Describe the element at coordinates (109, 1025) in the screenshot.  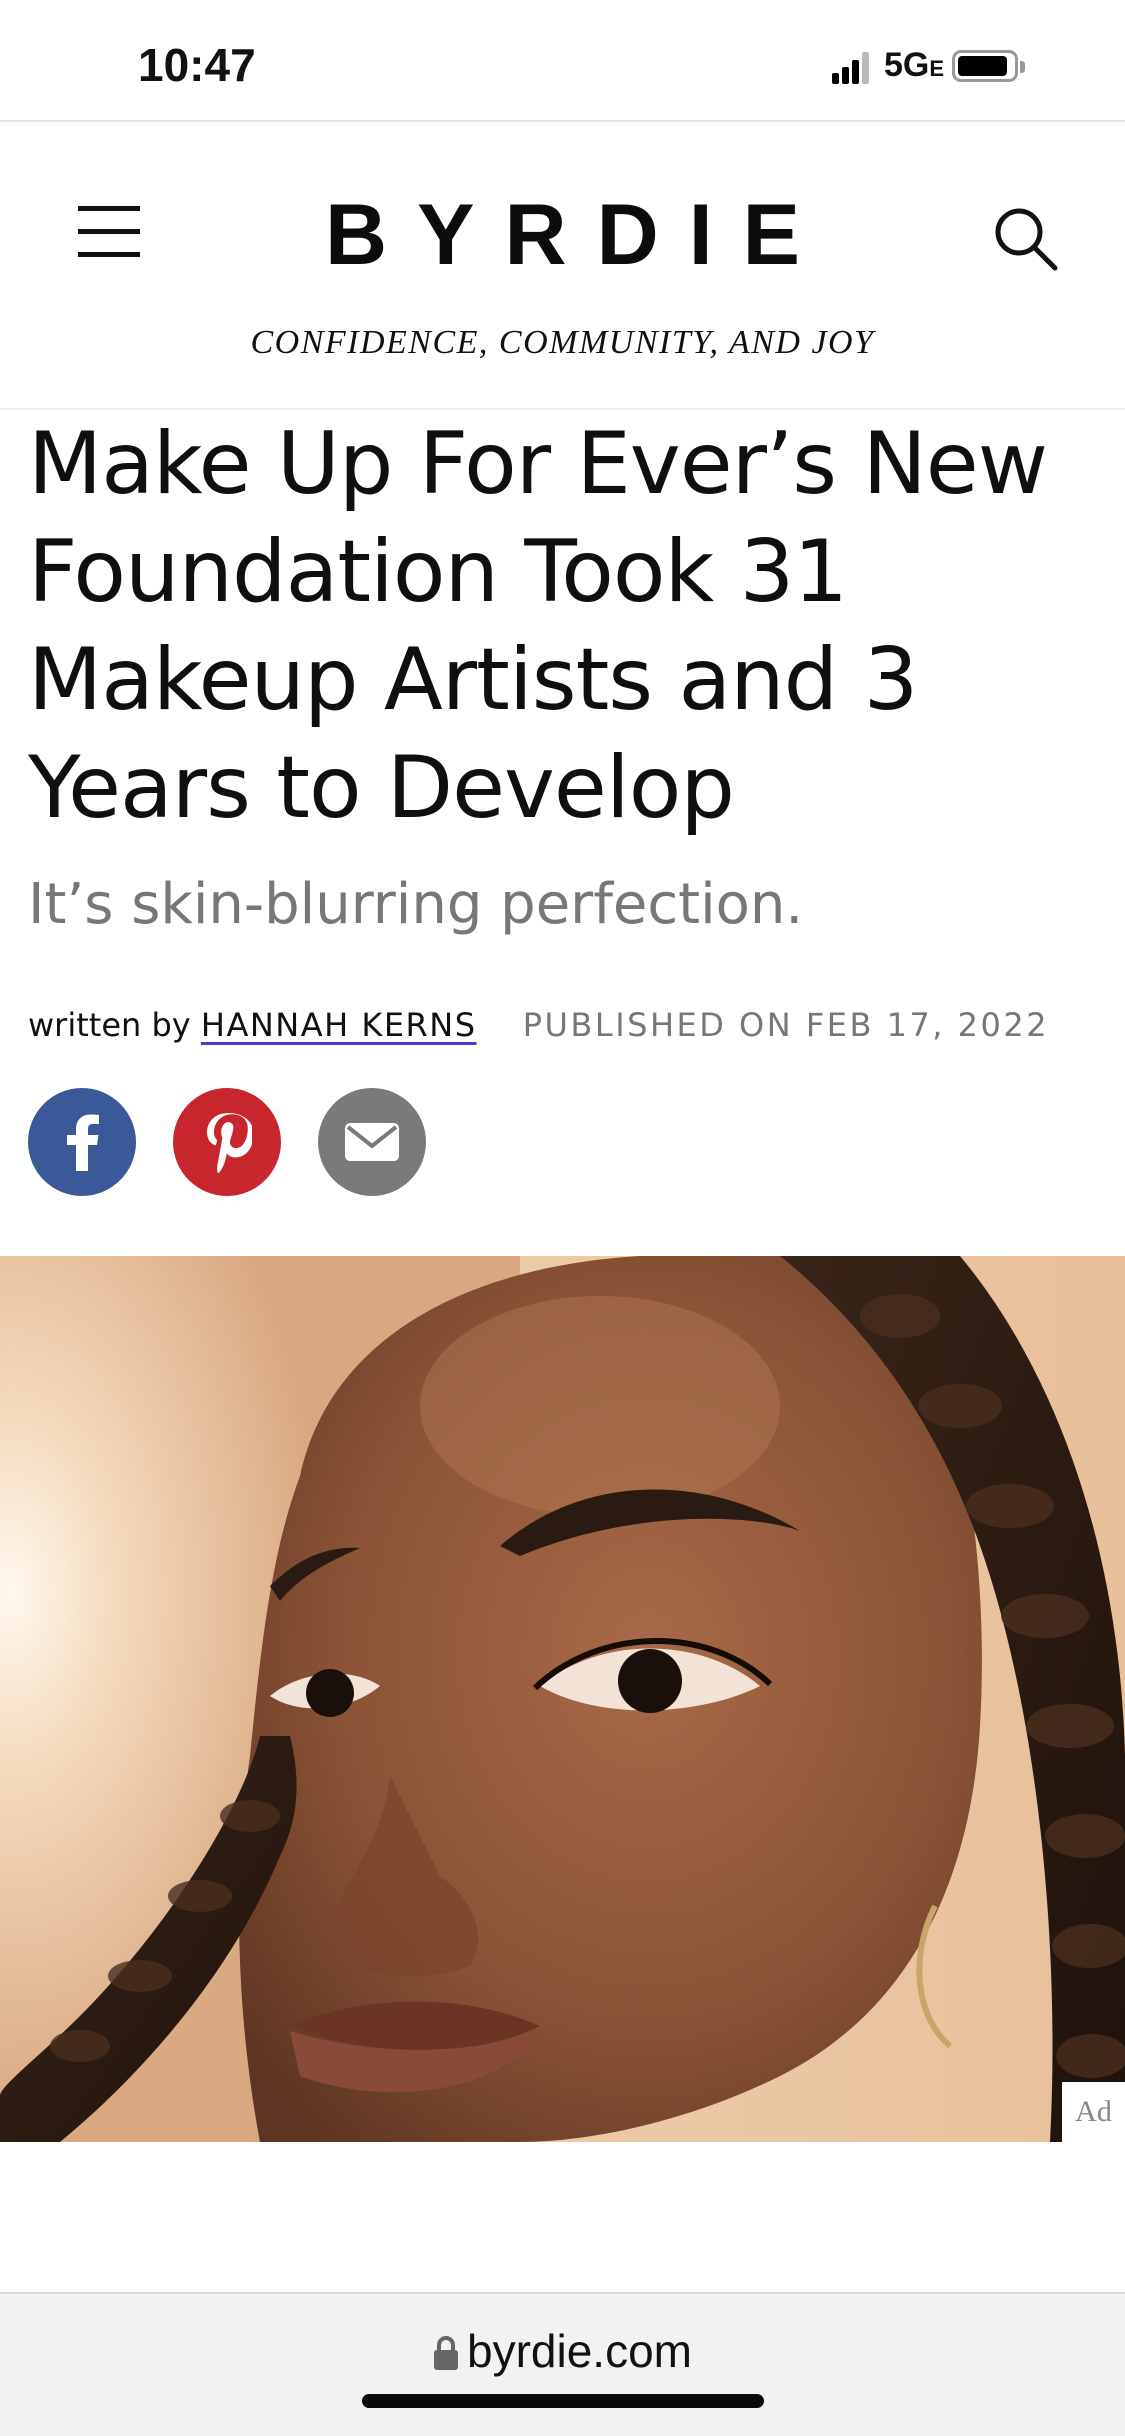
I see `byline-prefix: written by` at that location.